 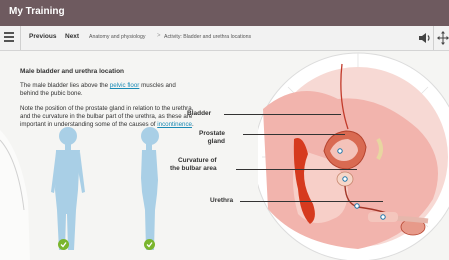 I want to click on breadcrumb-item-activity: Activity: Bladder and urethra locations, so click(x=208, y=37).